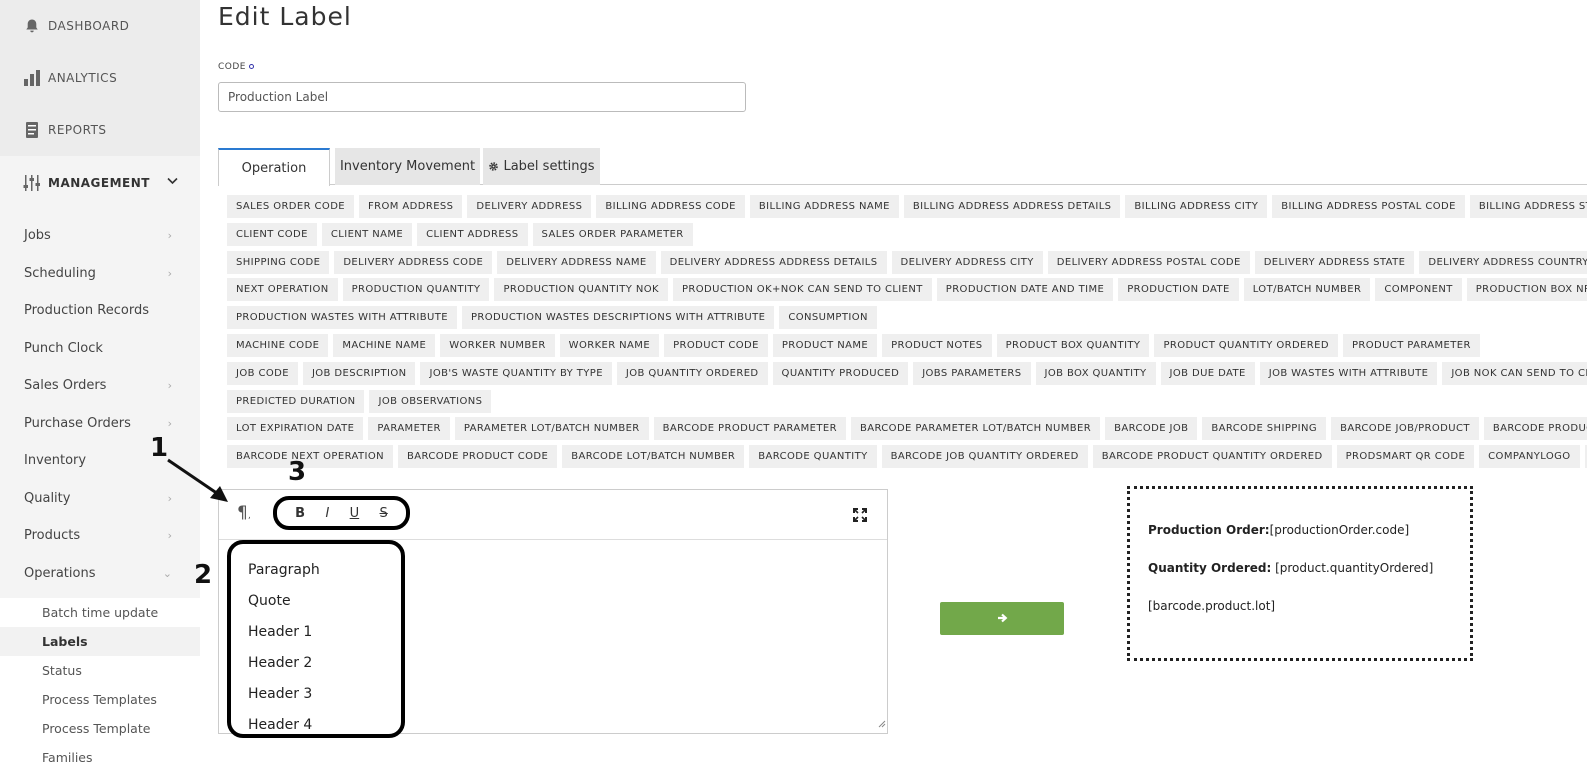  Describe the element at coordinates (802, 290) in the screenshot. I see `placeholder-tag: PRODUCTION OK+NOK CAN SEND TO CLIENT` at that location.